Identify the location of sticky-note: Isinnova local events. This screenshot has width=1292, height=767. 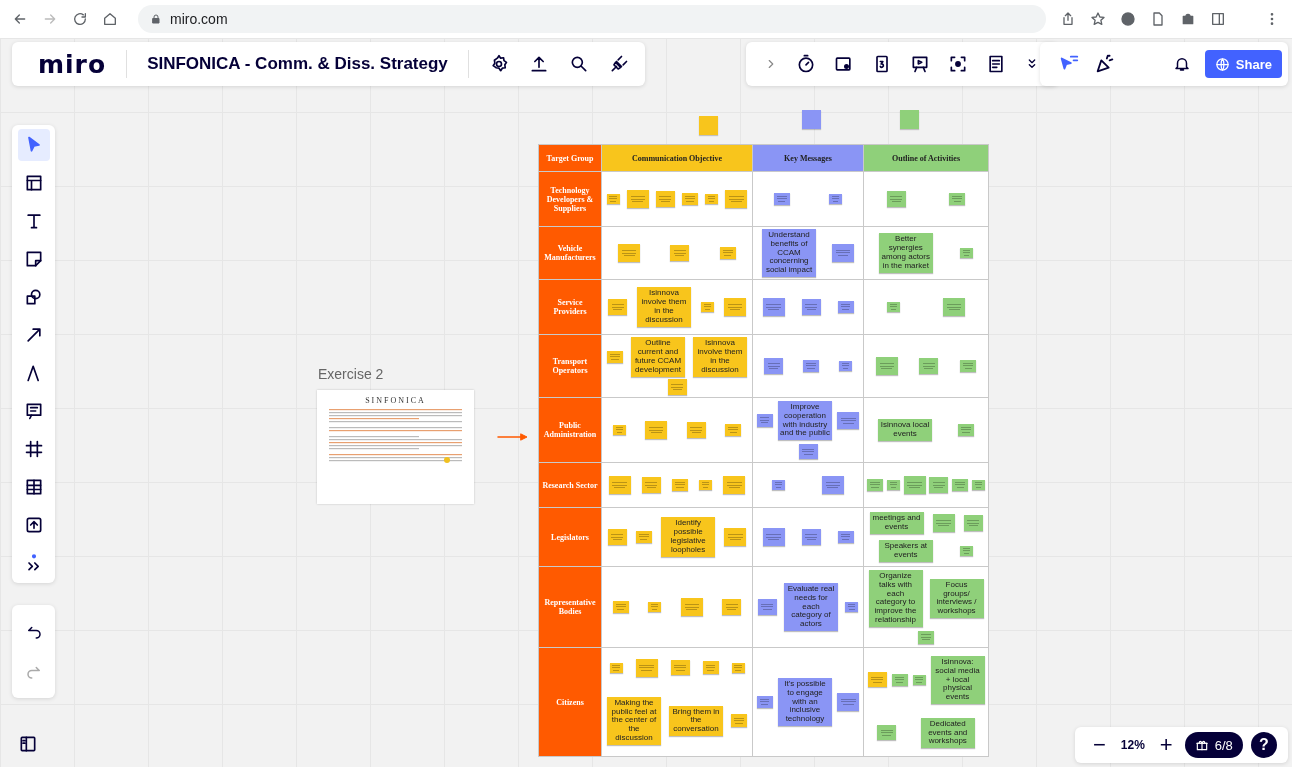
(905, 430).